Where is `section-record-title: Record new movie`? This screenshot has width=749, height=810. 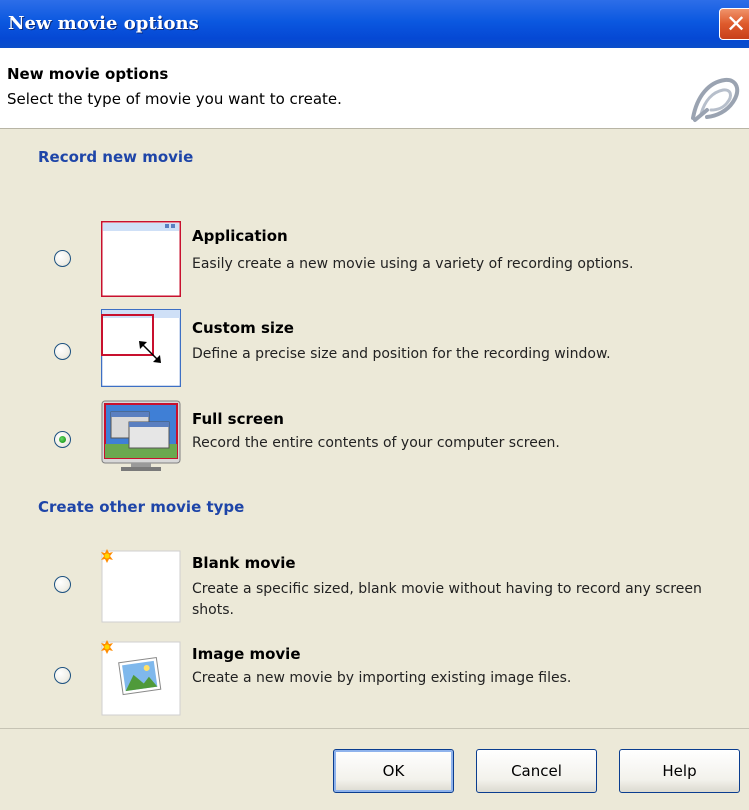
section-record-title: Record new movie is located at coordinates (116, 157).